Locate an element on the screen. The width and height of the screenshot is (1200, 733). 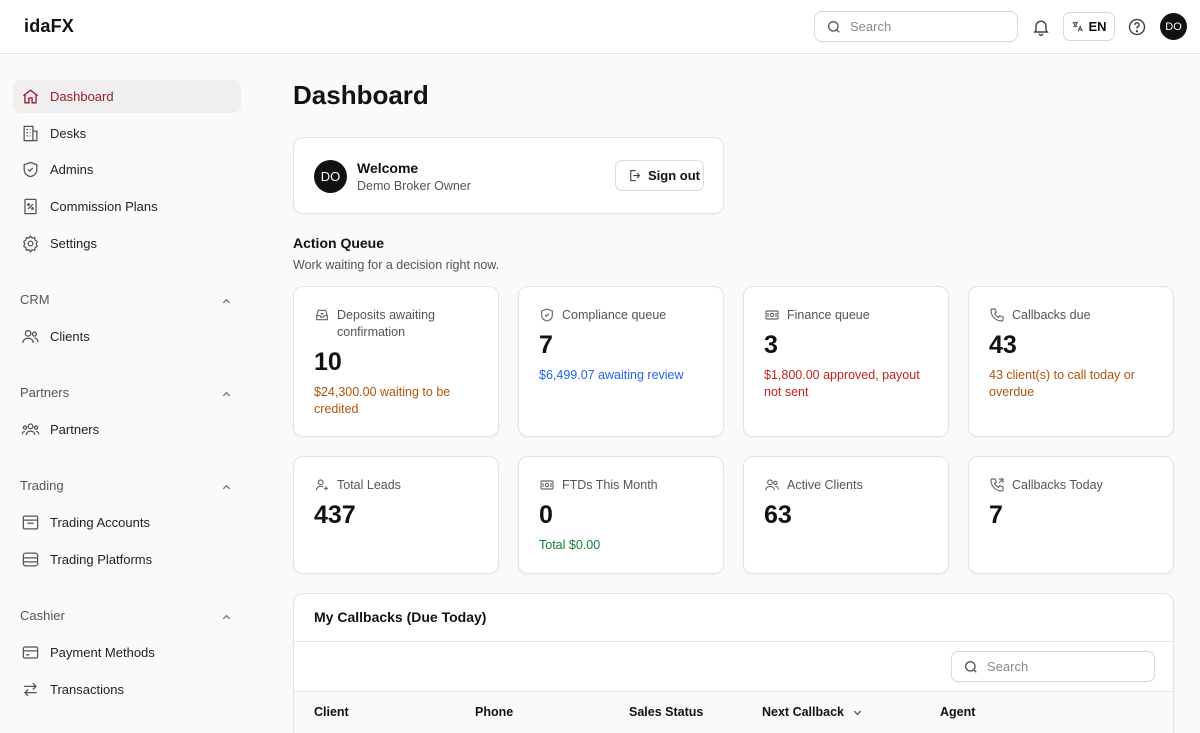
card-label: Total Leads is located at coordinates (369, 485).